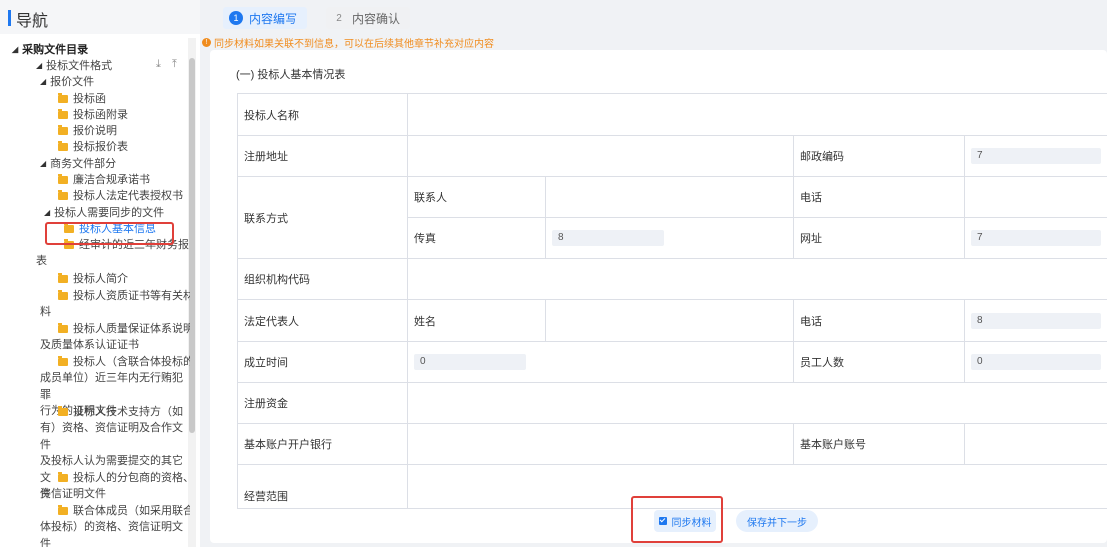  I want to click on tree-node-biz: ◢ 商务文件部分, so click(78, 164).